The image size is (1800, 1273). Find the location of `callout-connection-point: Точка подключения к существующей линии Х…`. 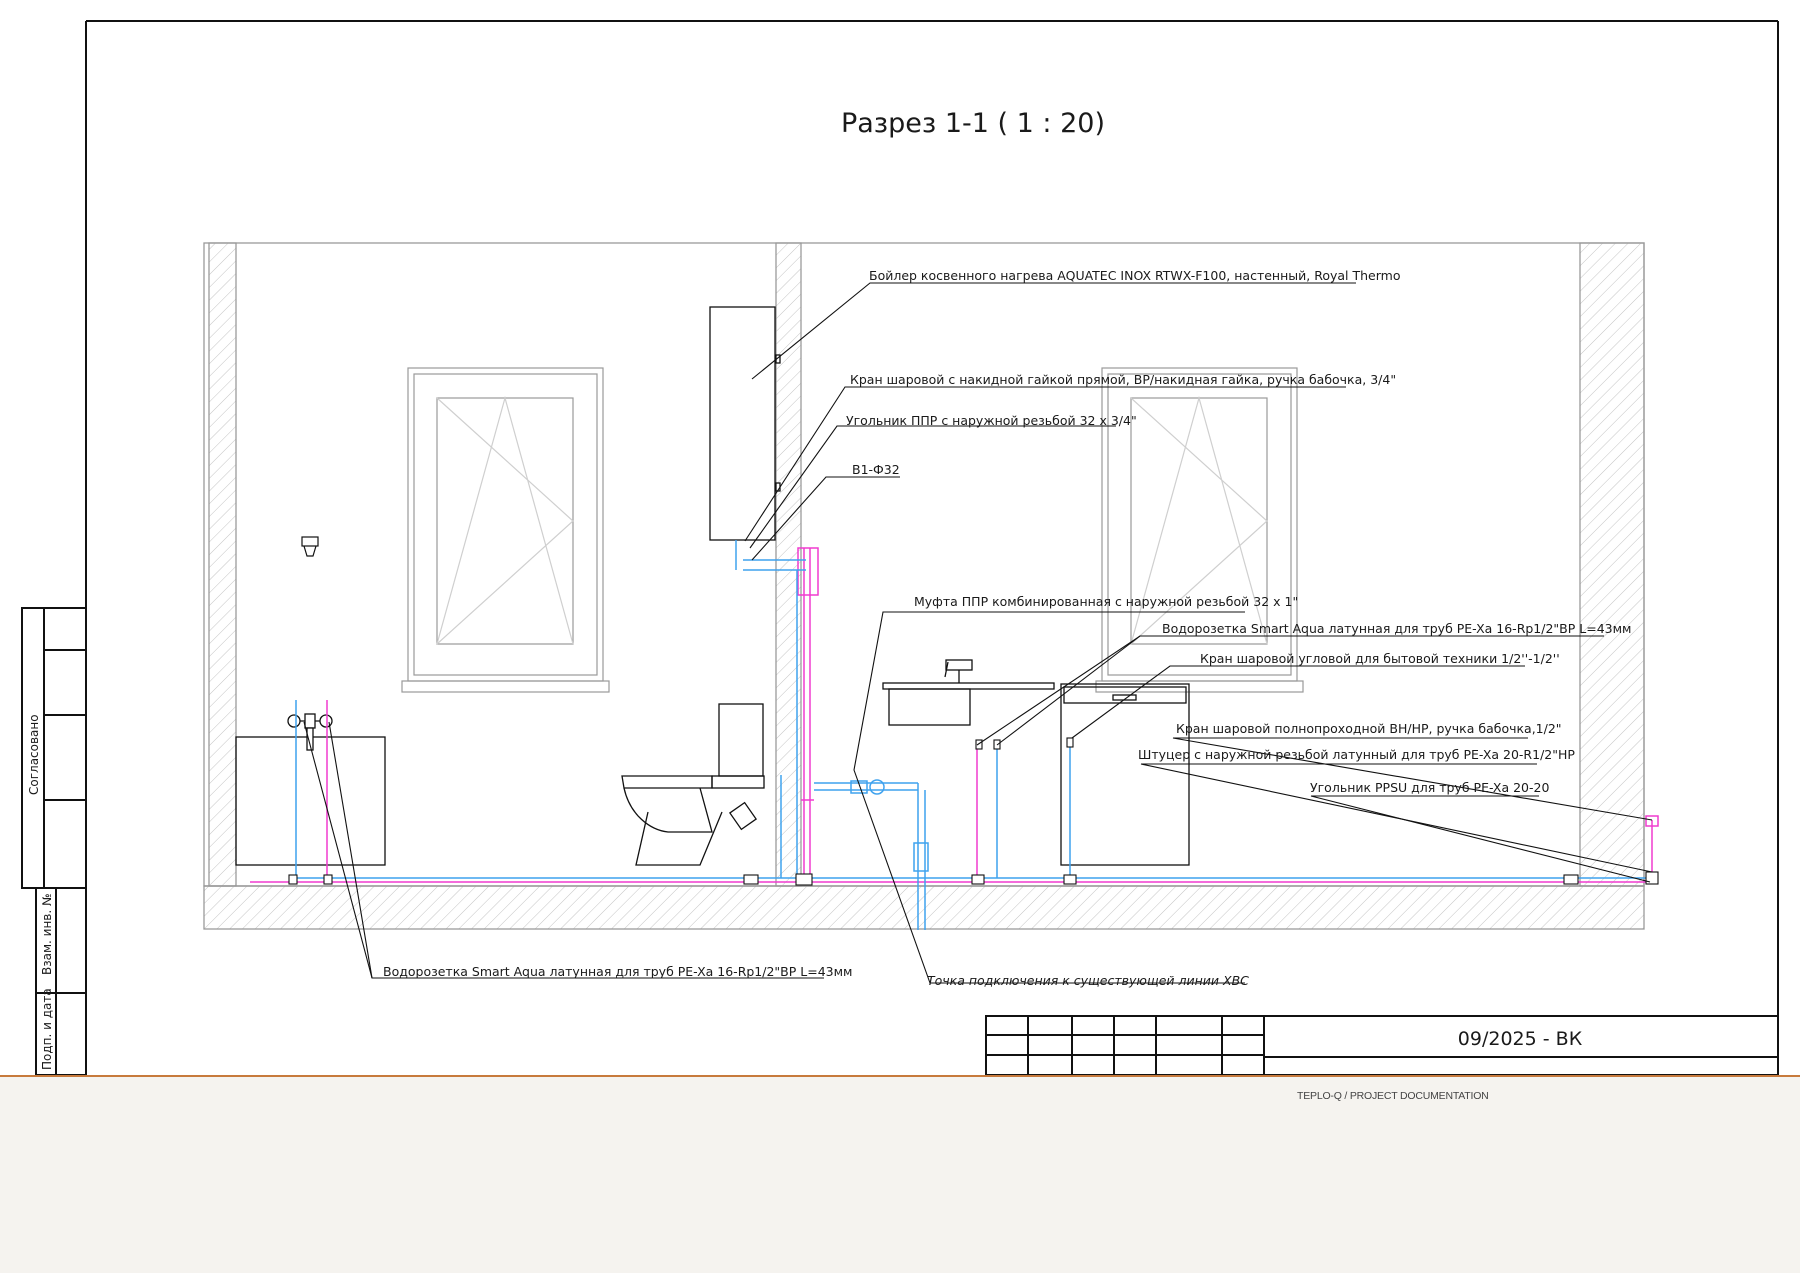

callout-connection-point: Точка подключения к существующей линии Х… is located at coordinates (1088, 980).